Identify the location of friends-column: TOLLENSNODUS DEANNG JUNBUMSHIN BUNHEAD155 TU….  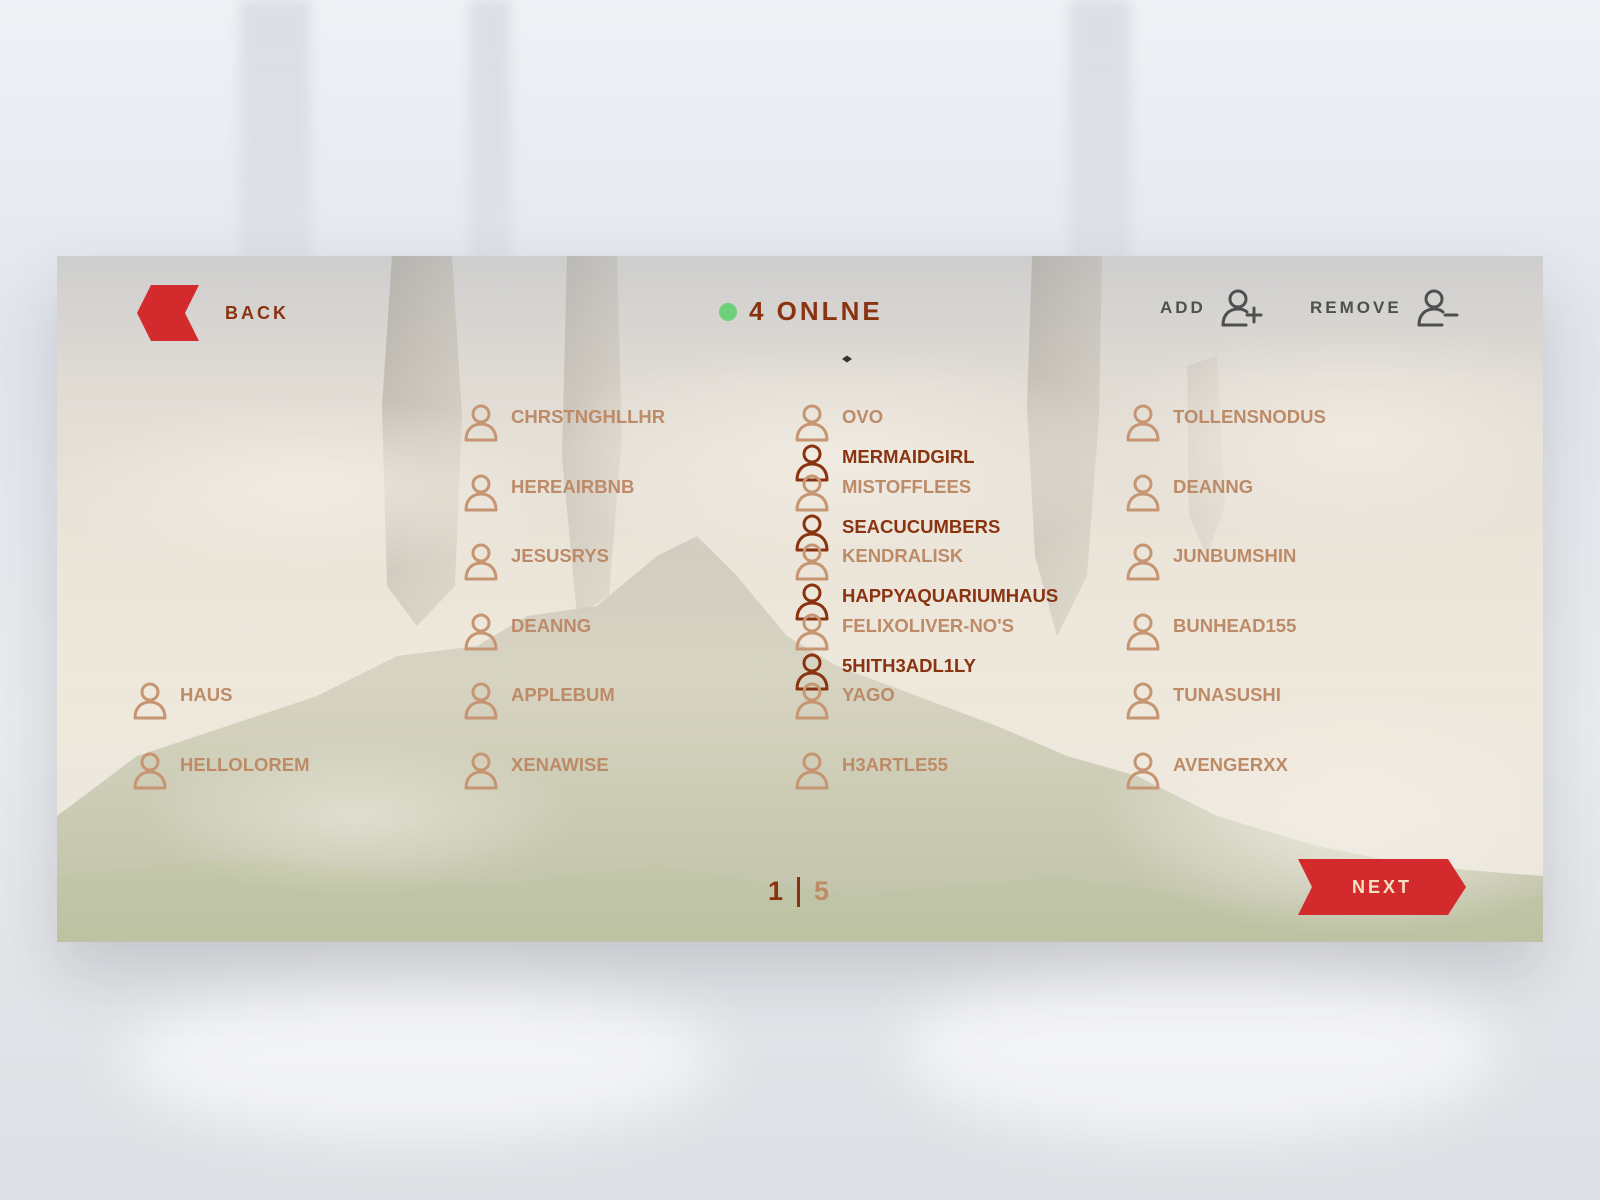
(1285, 614).